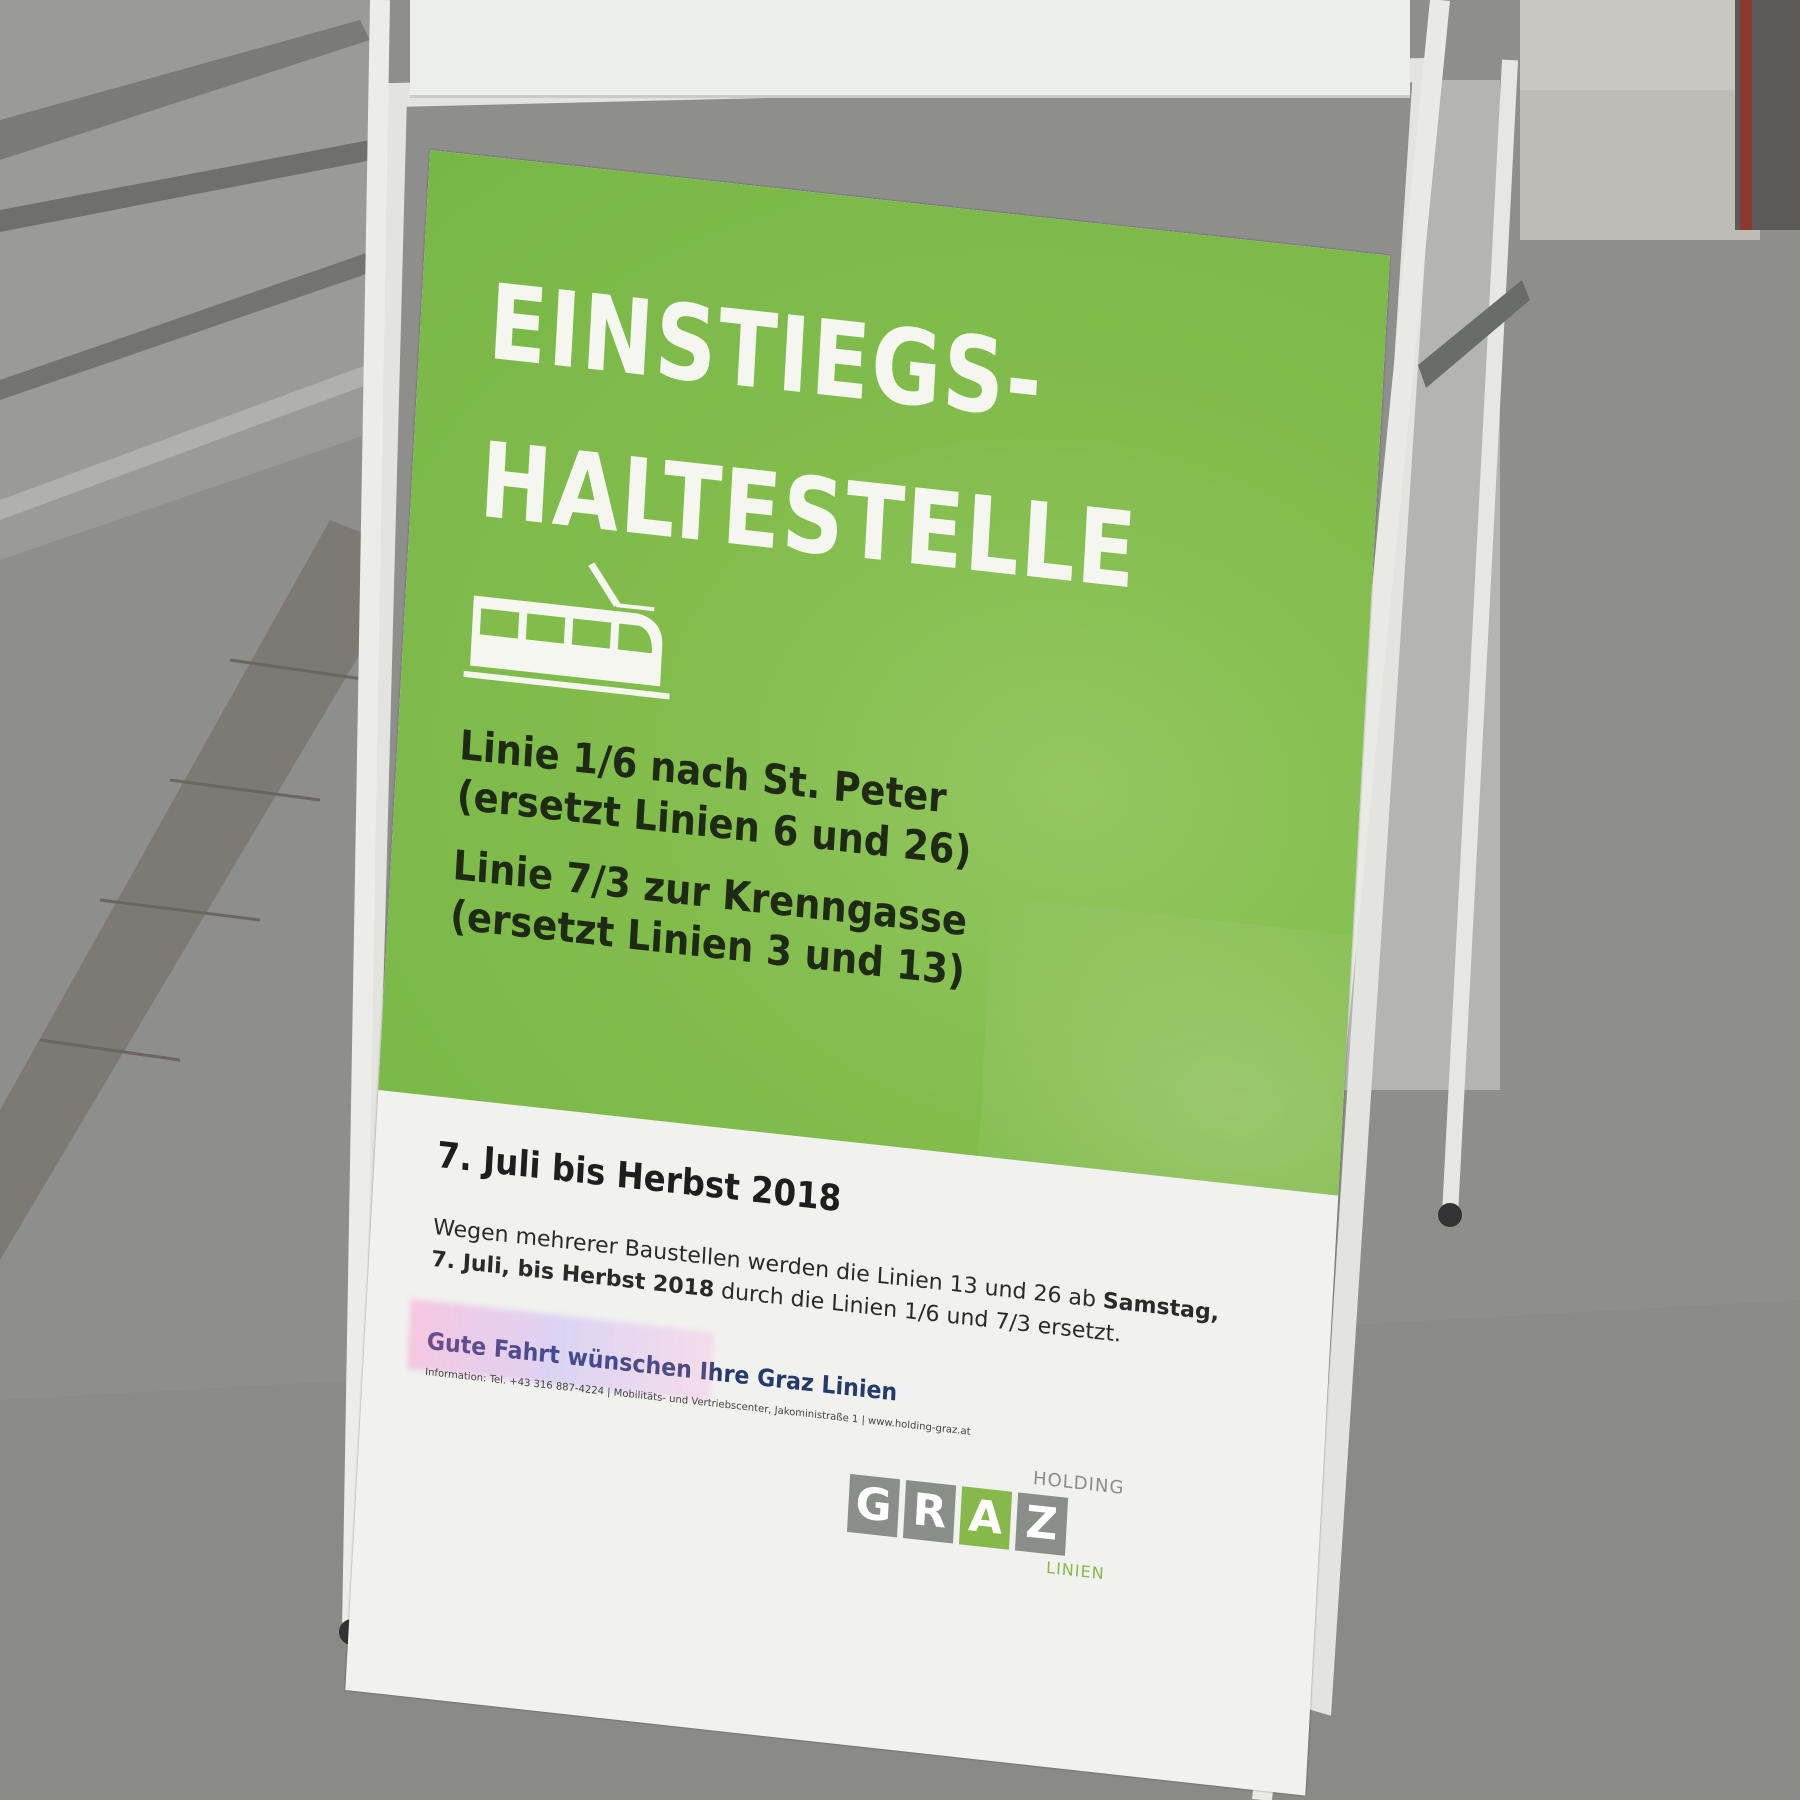  Describe the element at coordinates (873, 1505) in the screenshot. I see `logo-letter-g: G` at that location.